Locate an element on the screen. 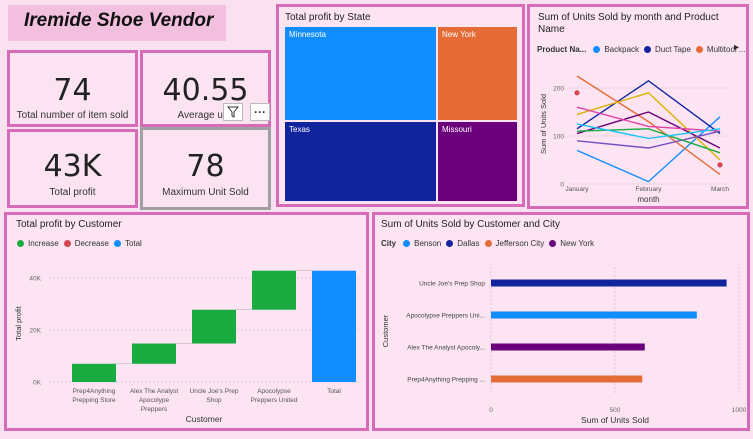 This screenshot has height=439, width=753. tile-label: New York is located at coordinates (459, 34).